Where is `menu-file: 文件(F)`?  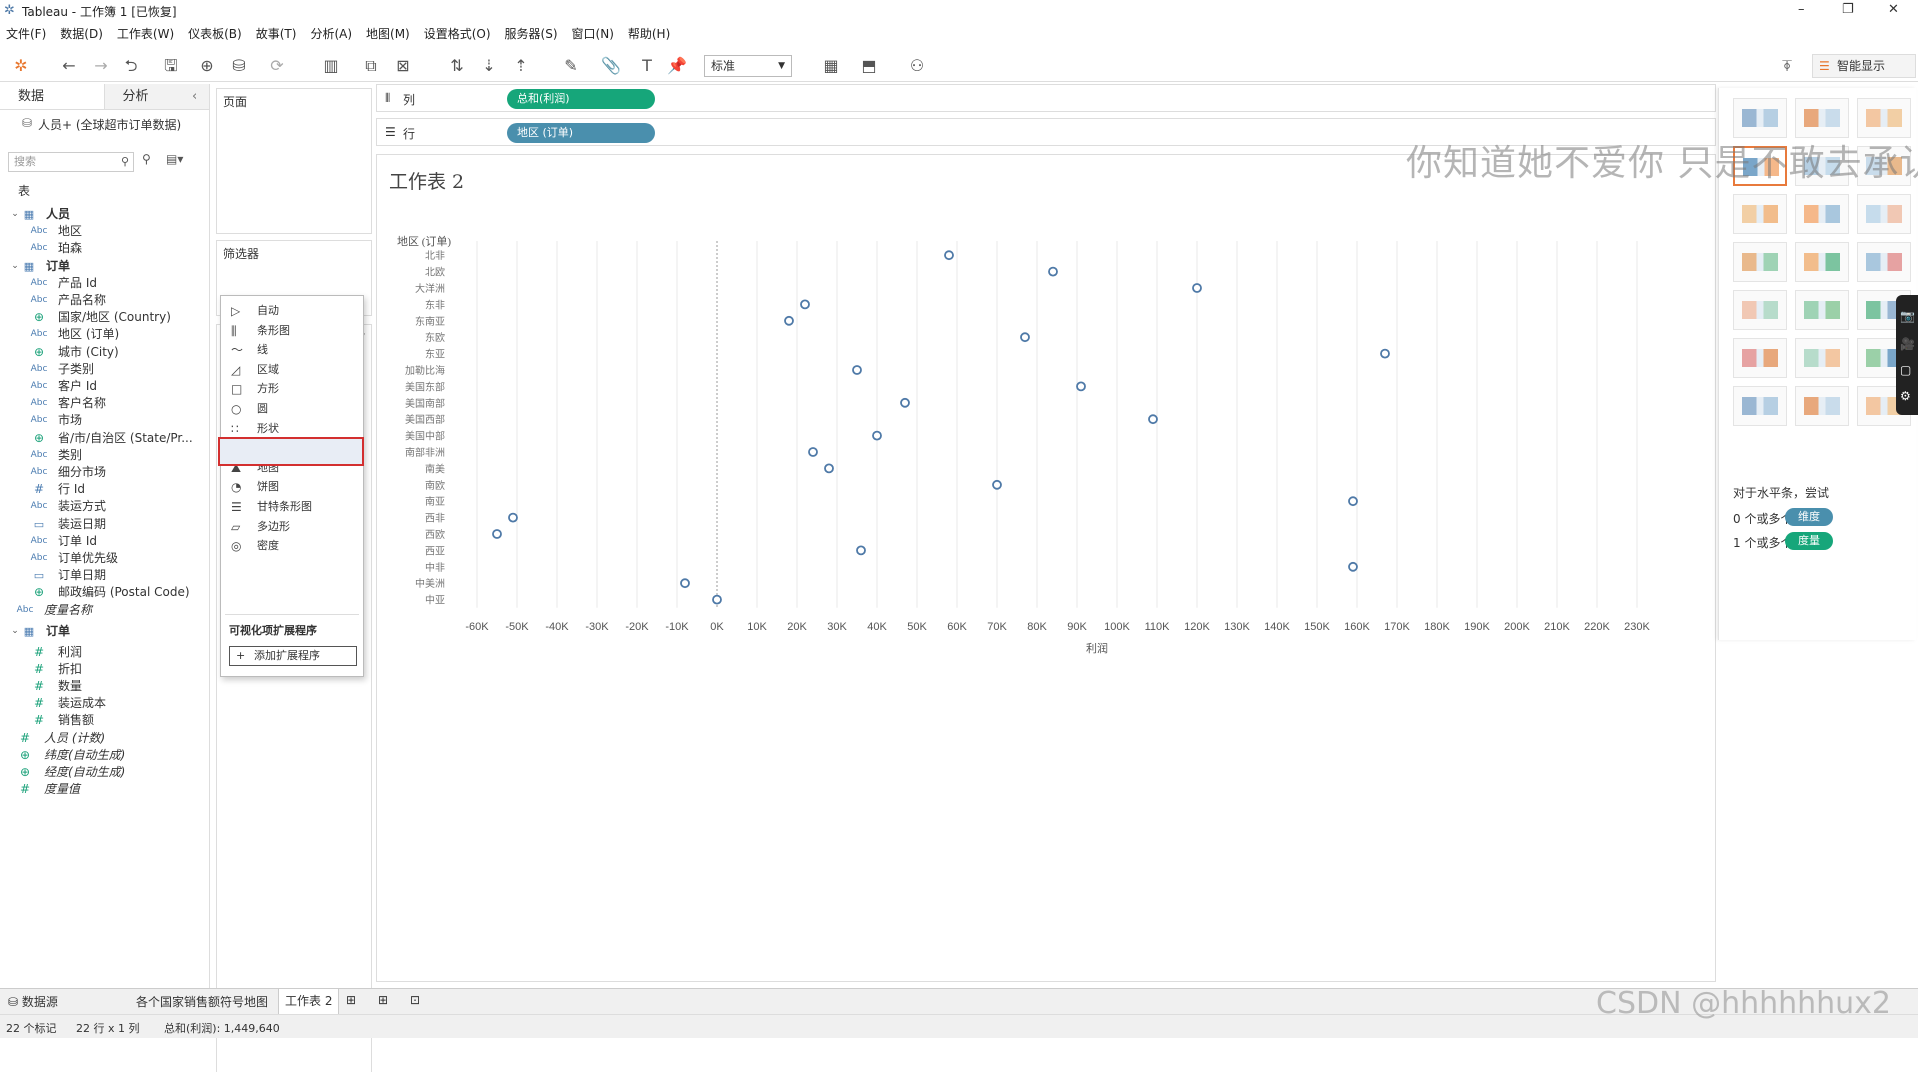
menu-file: 文件(F) is located at coordinates (26, 33).